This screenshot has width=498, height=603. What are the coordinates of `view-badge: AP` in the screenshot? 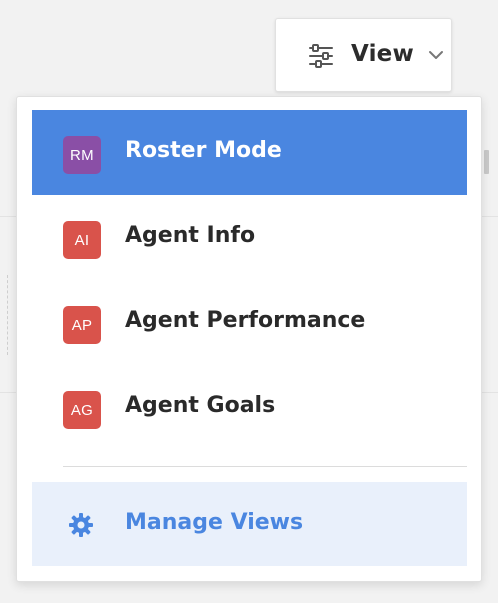 It's located at (82, 325).